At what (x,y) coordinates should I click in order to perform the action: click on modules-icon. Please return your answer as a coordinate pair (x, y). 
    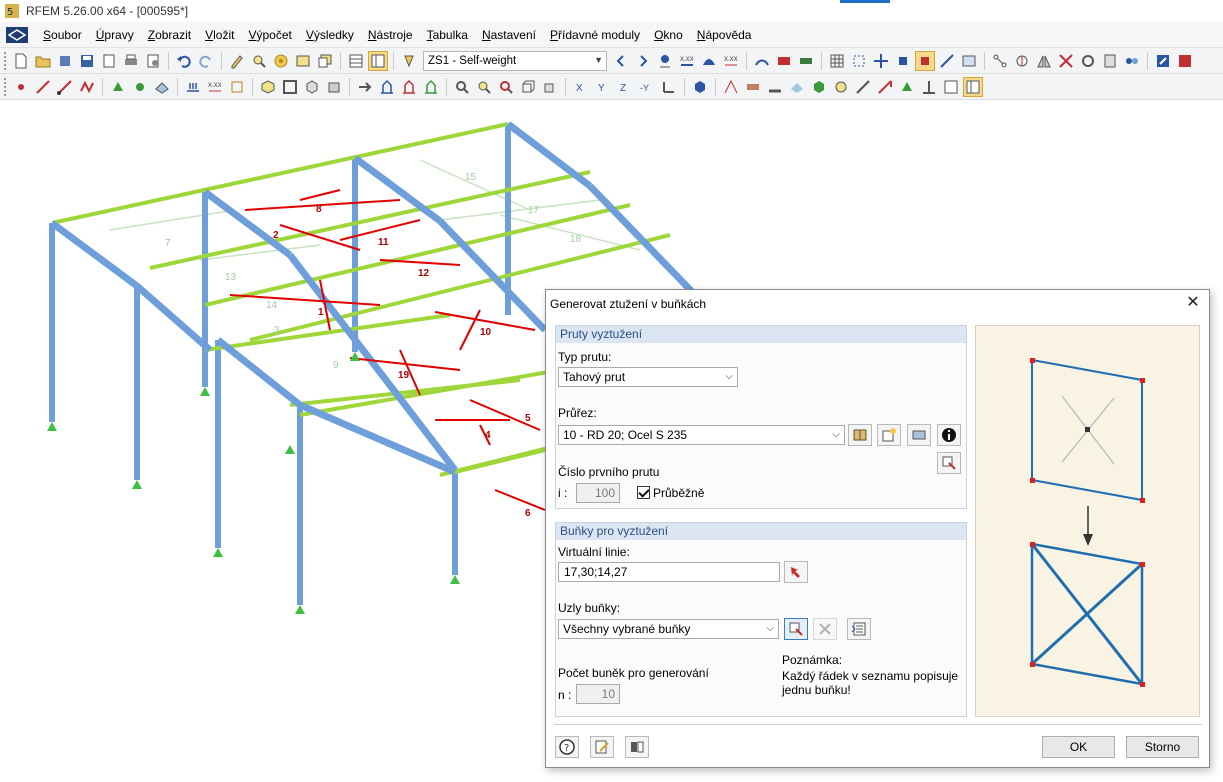
    Looking at the image, I should click on (1132, 61).